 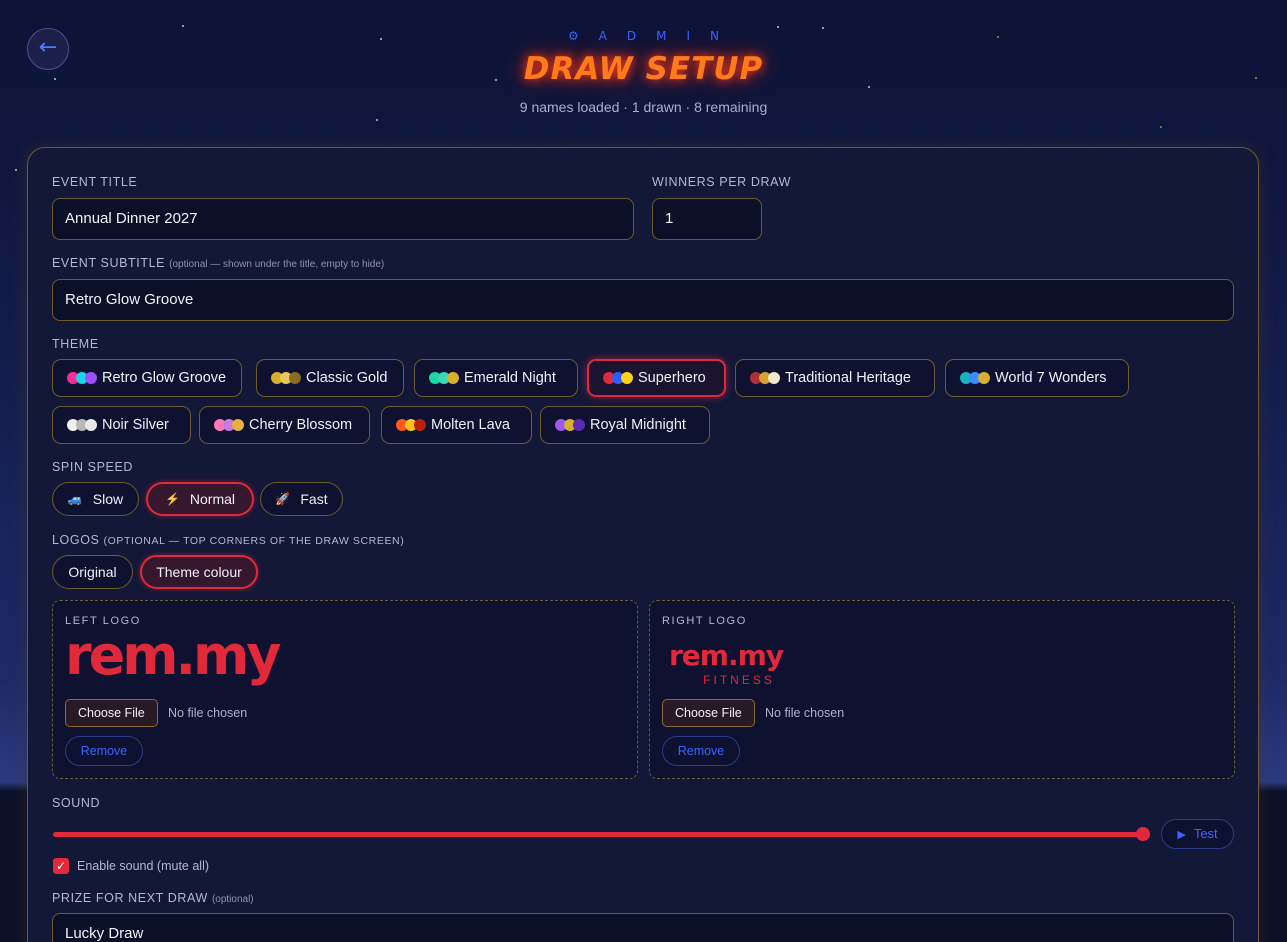 I want to click on right-logo-file-status: No file chosen, so click(x=805, y=713).